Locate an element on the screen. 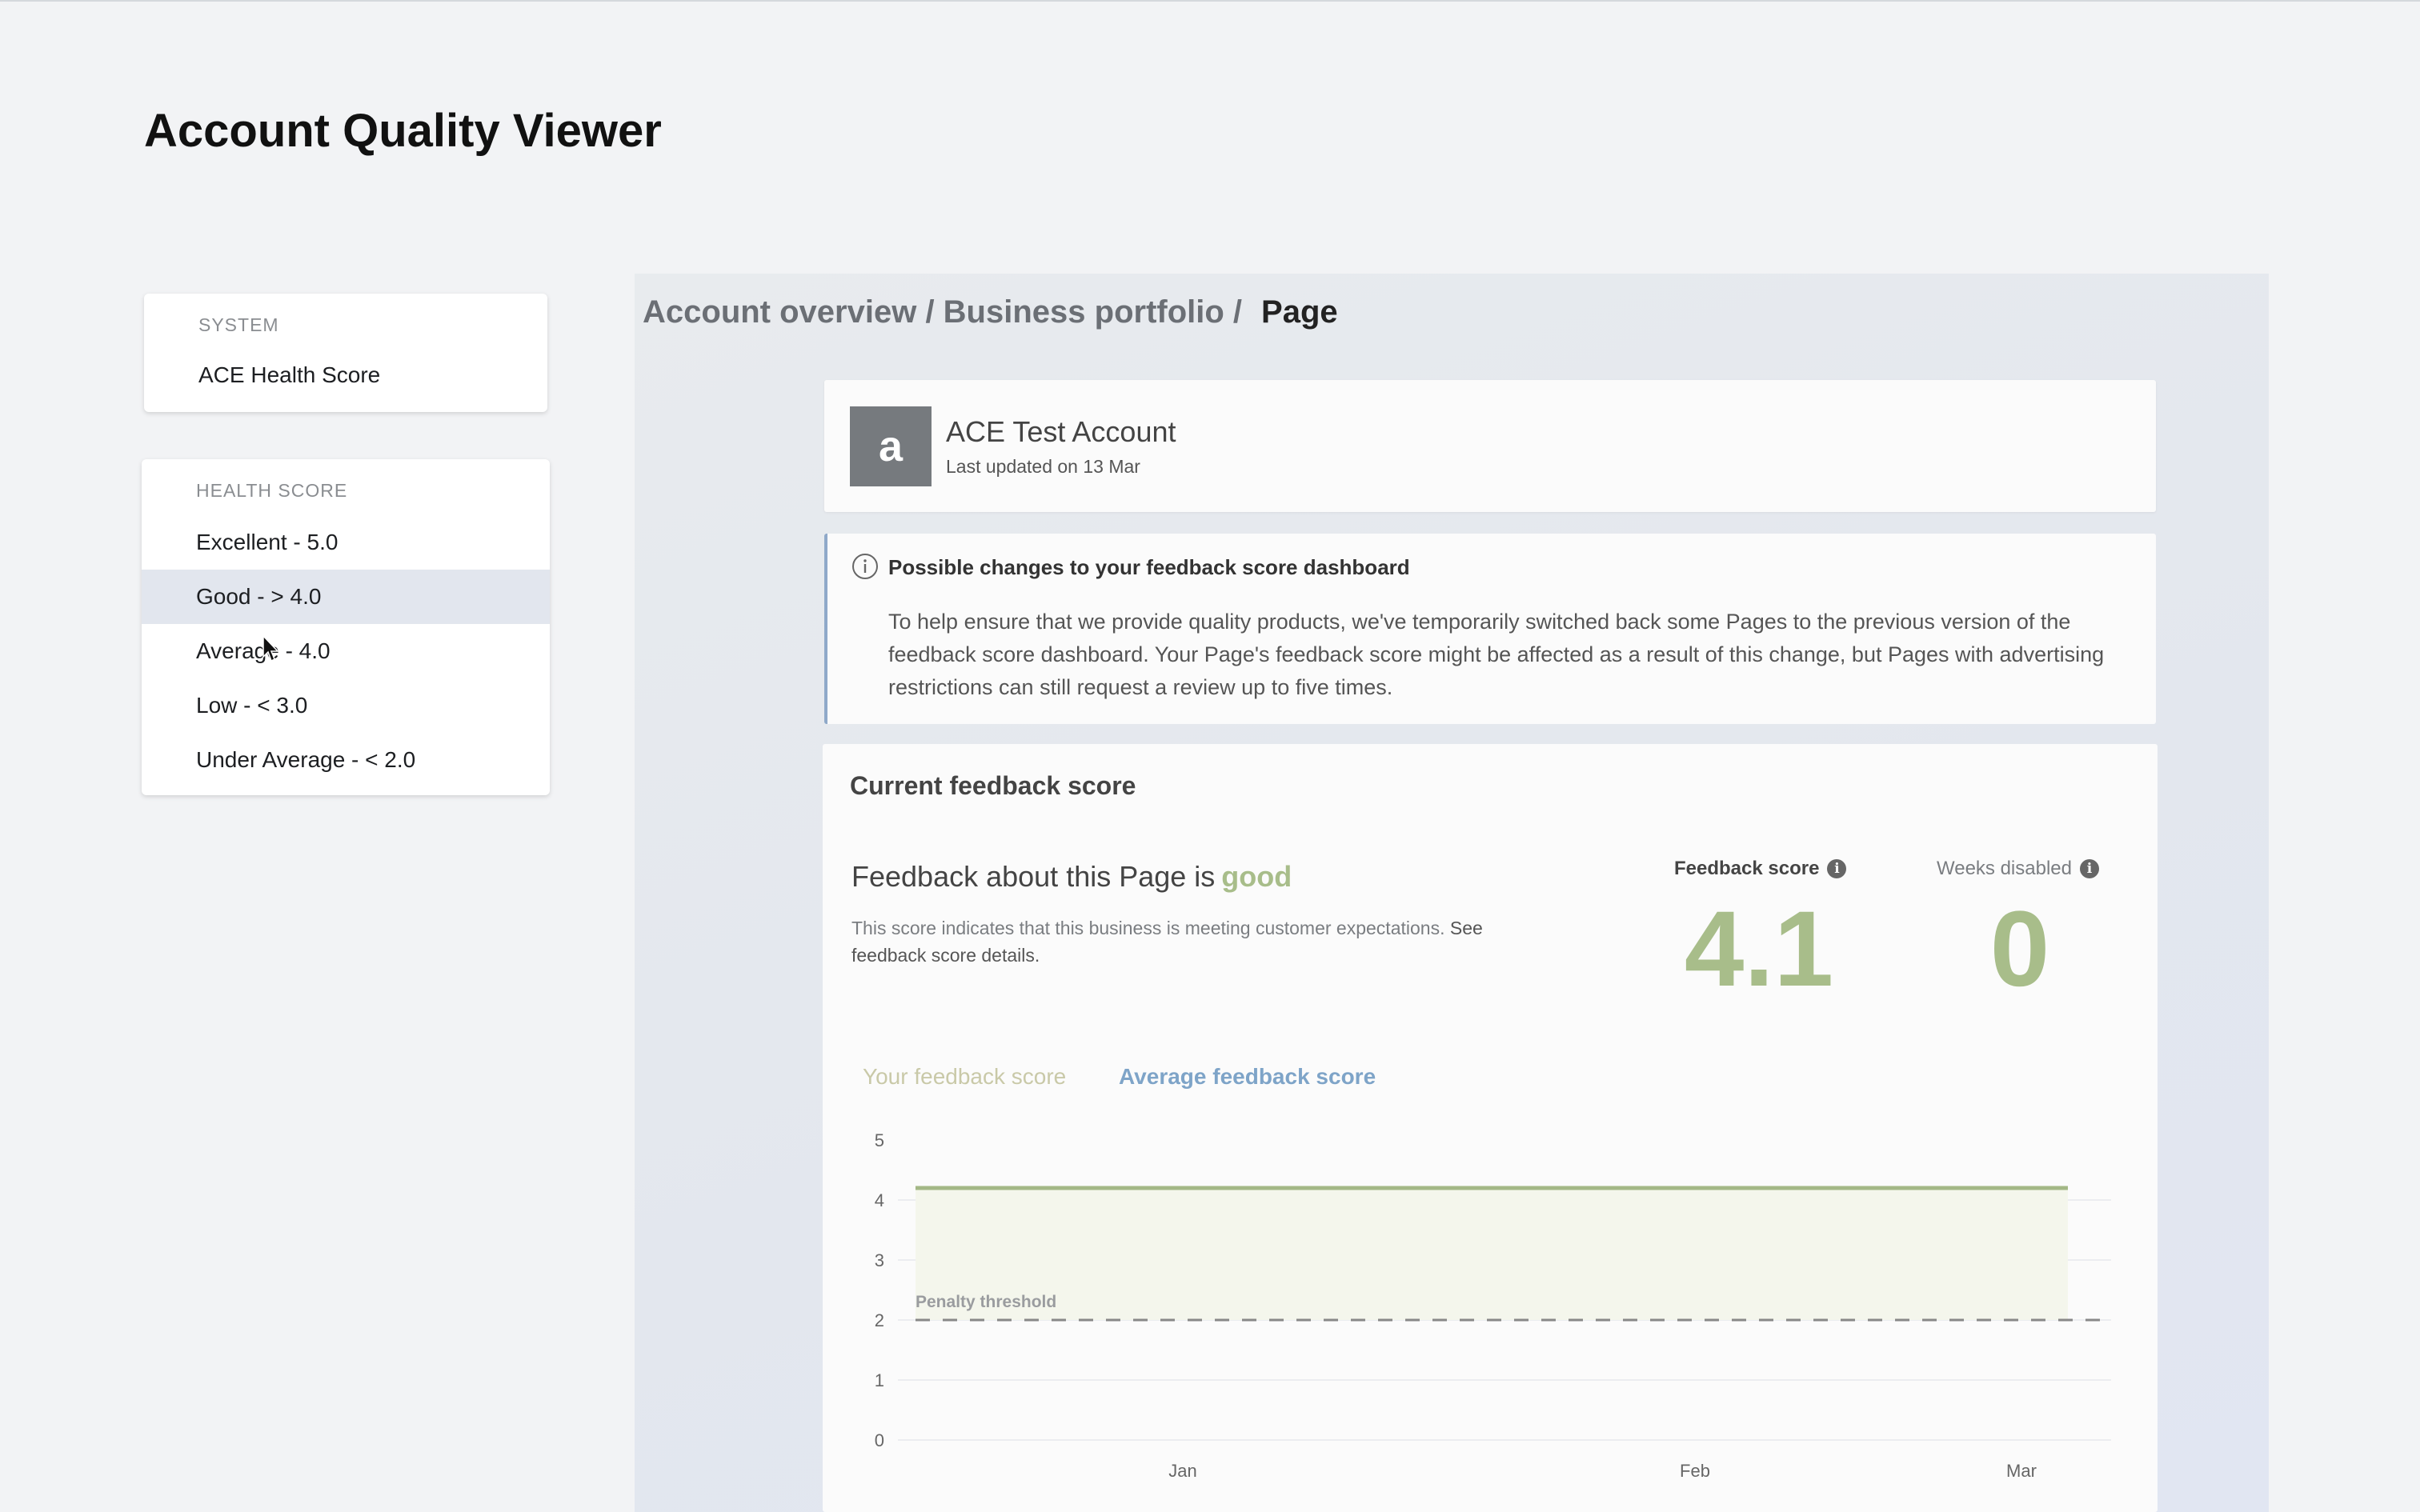  feedback-score-title: Current feedback score is located at coordinates (993, 785).